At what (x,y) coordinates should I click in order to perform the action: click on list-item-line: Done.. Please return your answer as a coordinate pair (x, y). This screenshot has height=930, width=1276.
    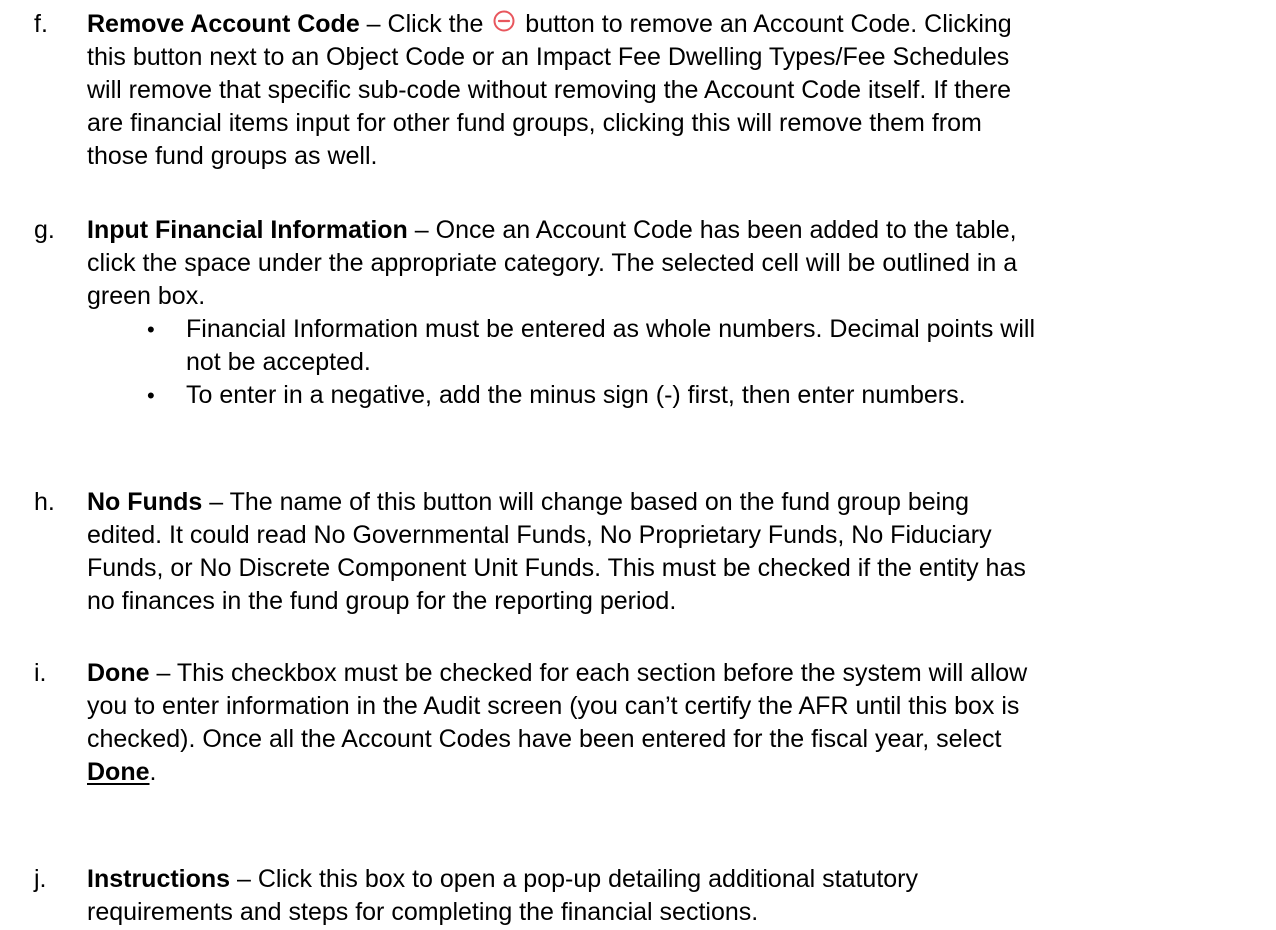
    Looking at the image, I should click on (677, 772).